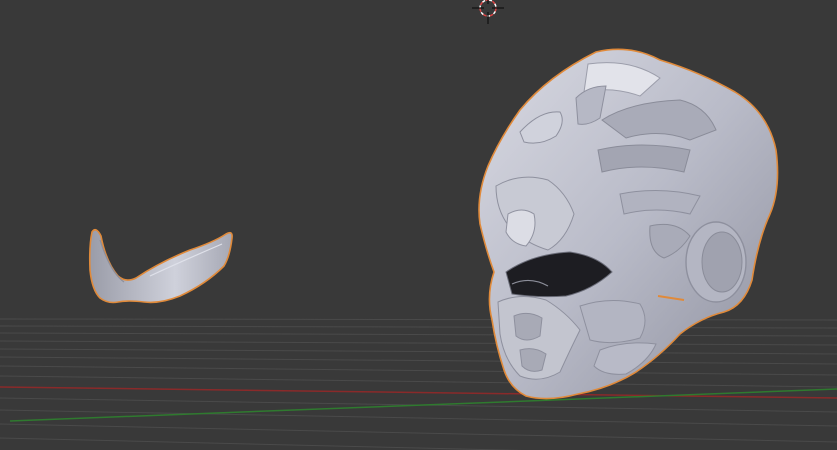  I want to click on visor-mesh, so click(160, 266).